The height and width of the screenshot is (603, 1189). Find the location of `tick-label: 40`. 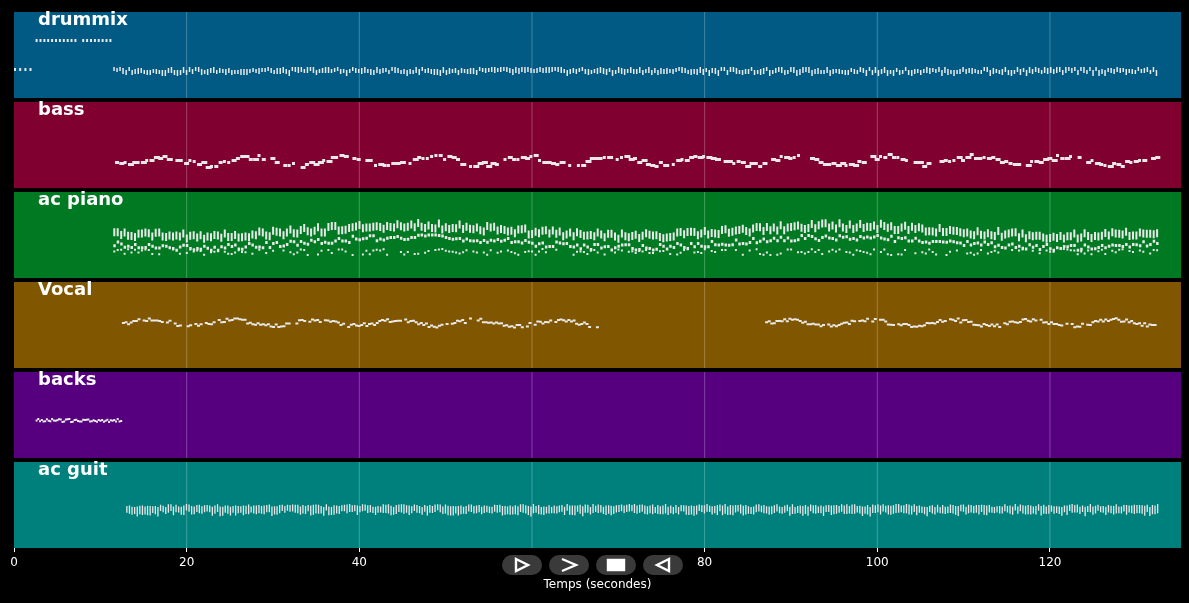

tick-label: 40 is located at coordinates (359, 562).